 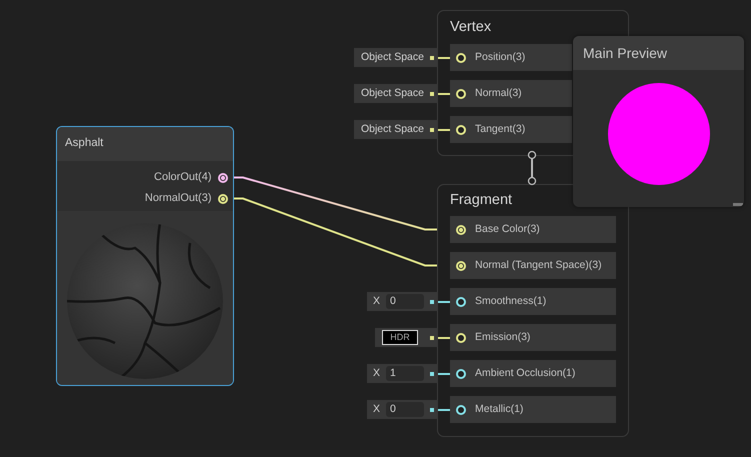 I want to click on input-slot: Normal (Tangent Space)(3), so click(x=533, y=265).